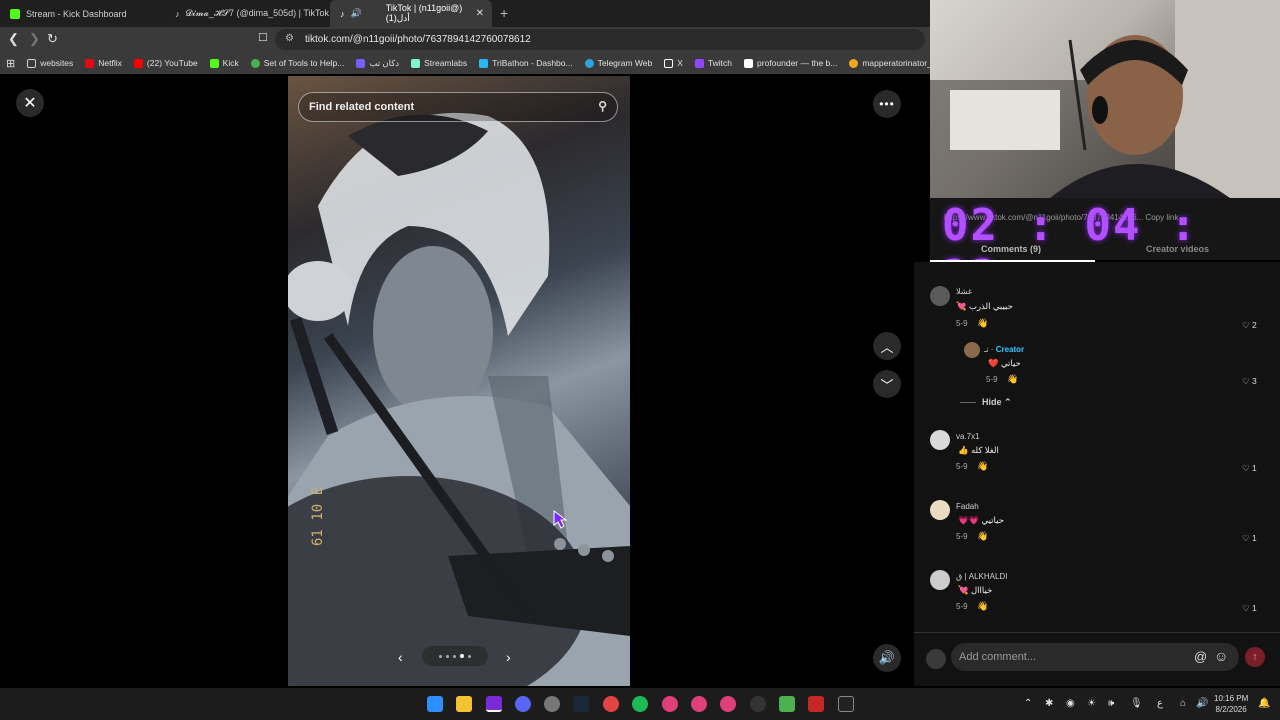 This screenshot has height=720, width=1280. What do you see at coordinates (523, 704) in the screenshot?
I see `discord-icon` at bounding box center [523, 704].